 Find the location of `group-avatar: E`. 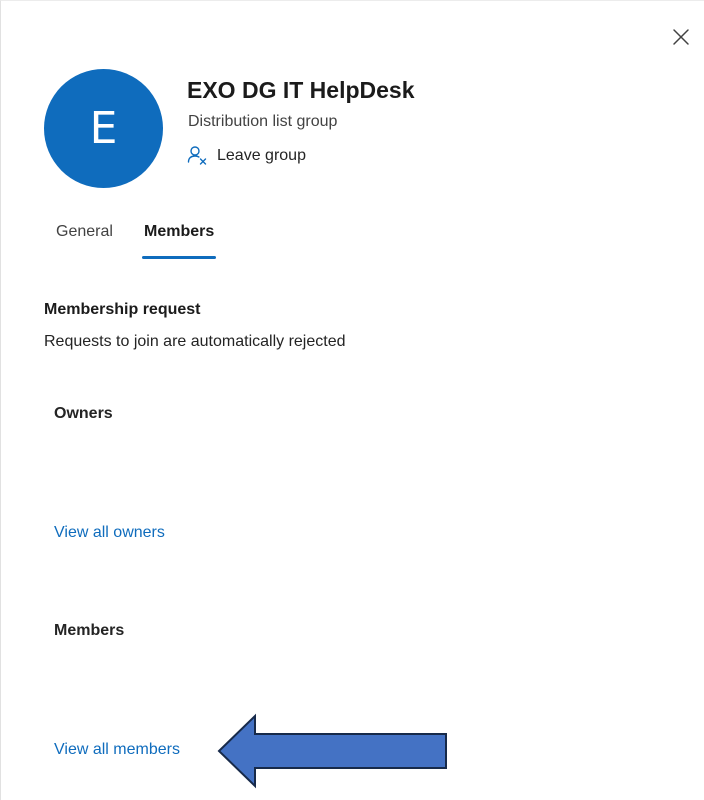

group-avatar: E is located at coordinates (103, 128).